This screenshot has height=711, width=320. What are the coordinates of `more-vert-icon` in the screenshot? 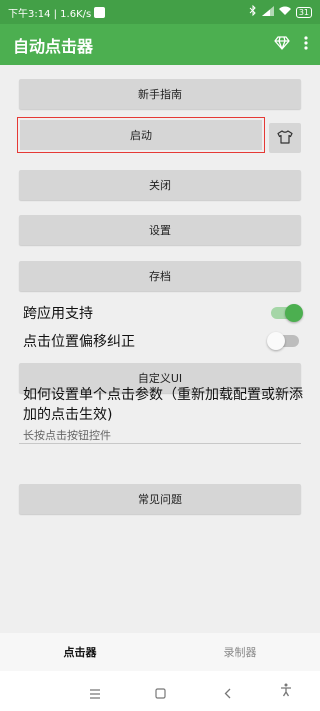 It's located at (306, 44).